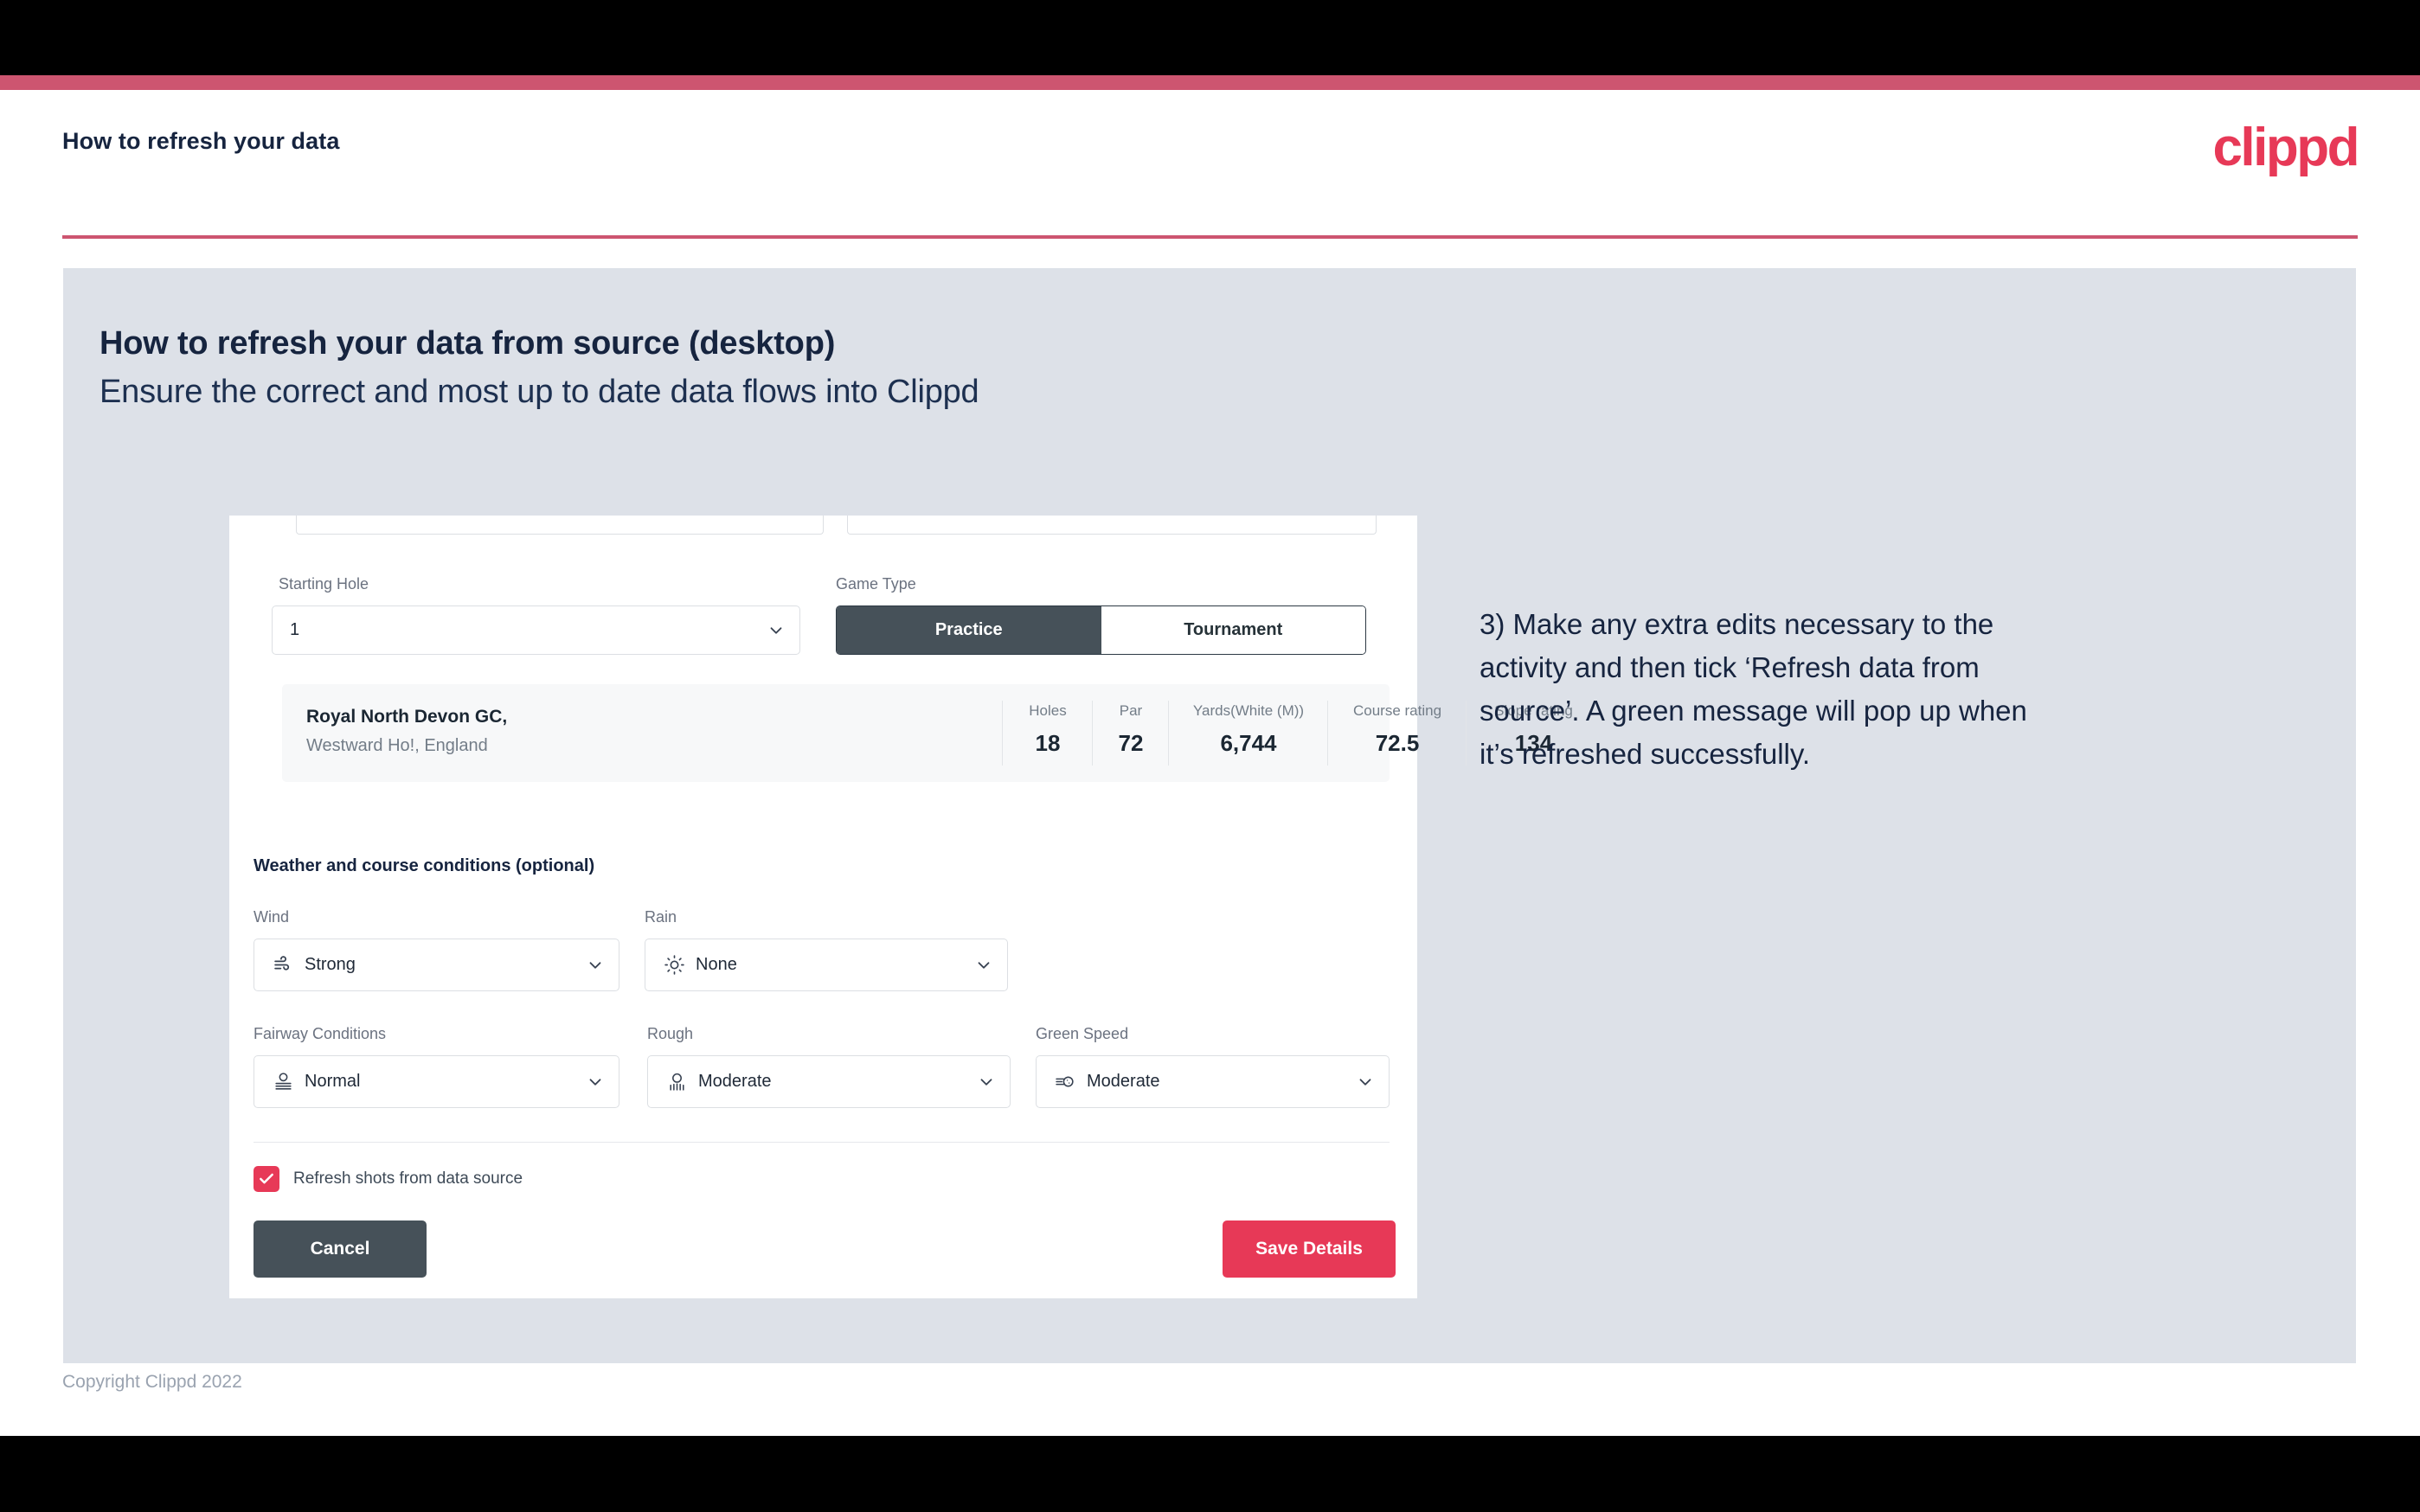  What do you see at coordinates (735, 1081) in the screenshot?
I see `rough-value: Moderate` at bounding box center [735, 1081].